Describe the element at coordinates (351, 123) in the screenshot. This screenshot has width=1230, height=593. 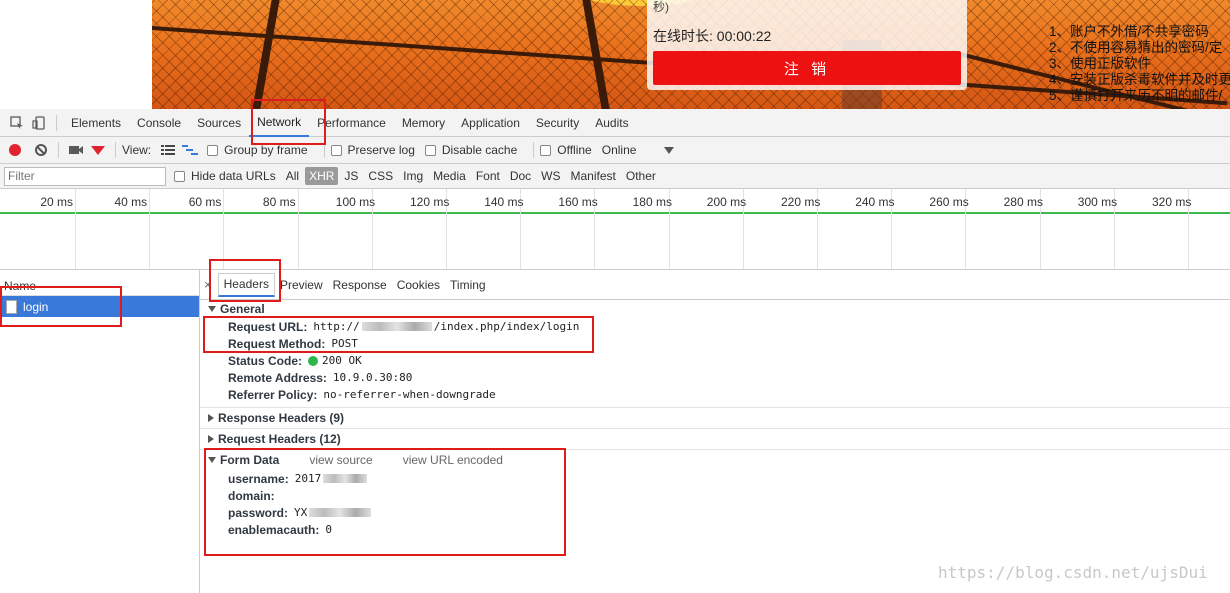
I see `tab-performance: Performance` at that location.